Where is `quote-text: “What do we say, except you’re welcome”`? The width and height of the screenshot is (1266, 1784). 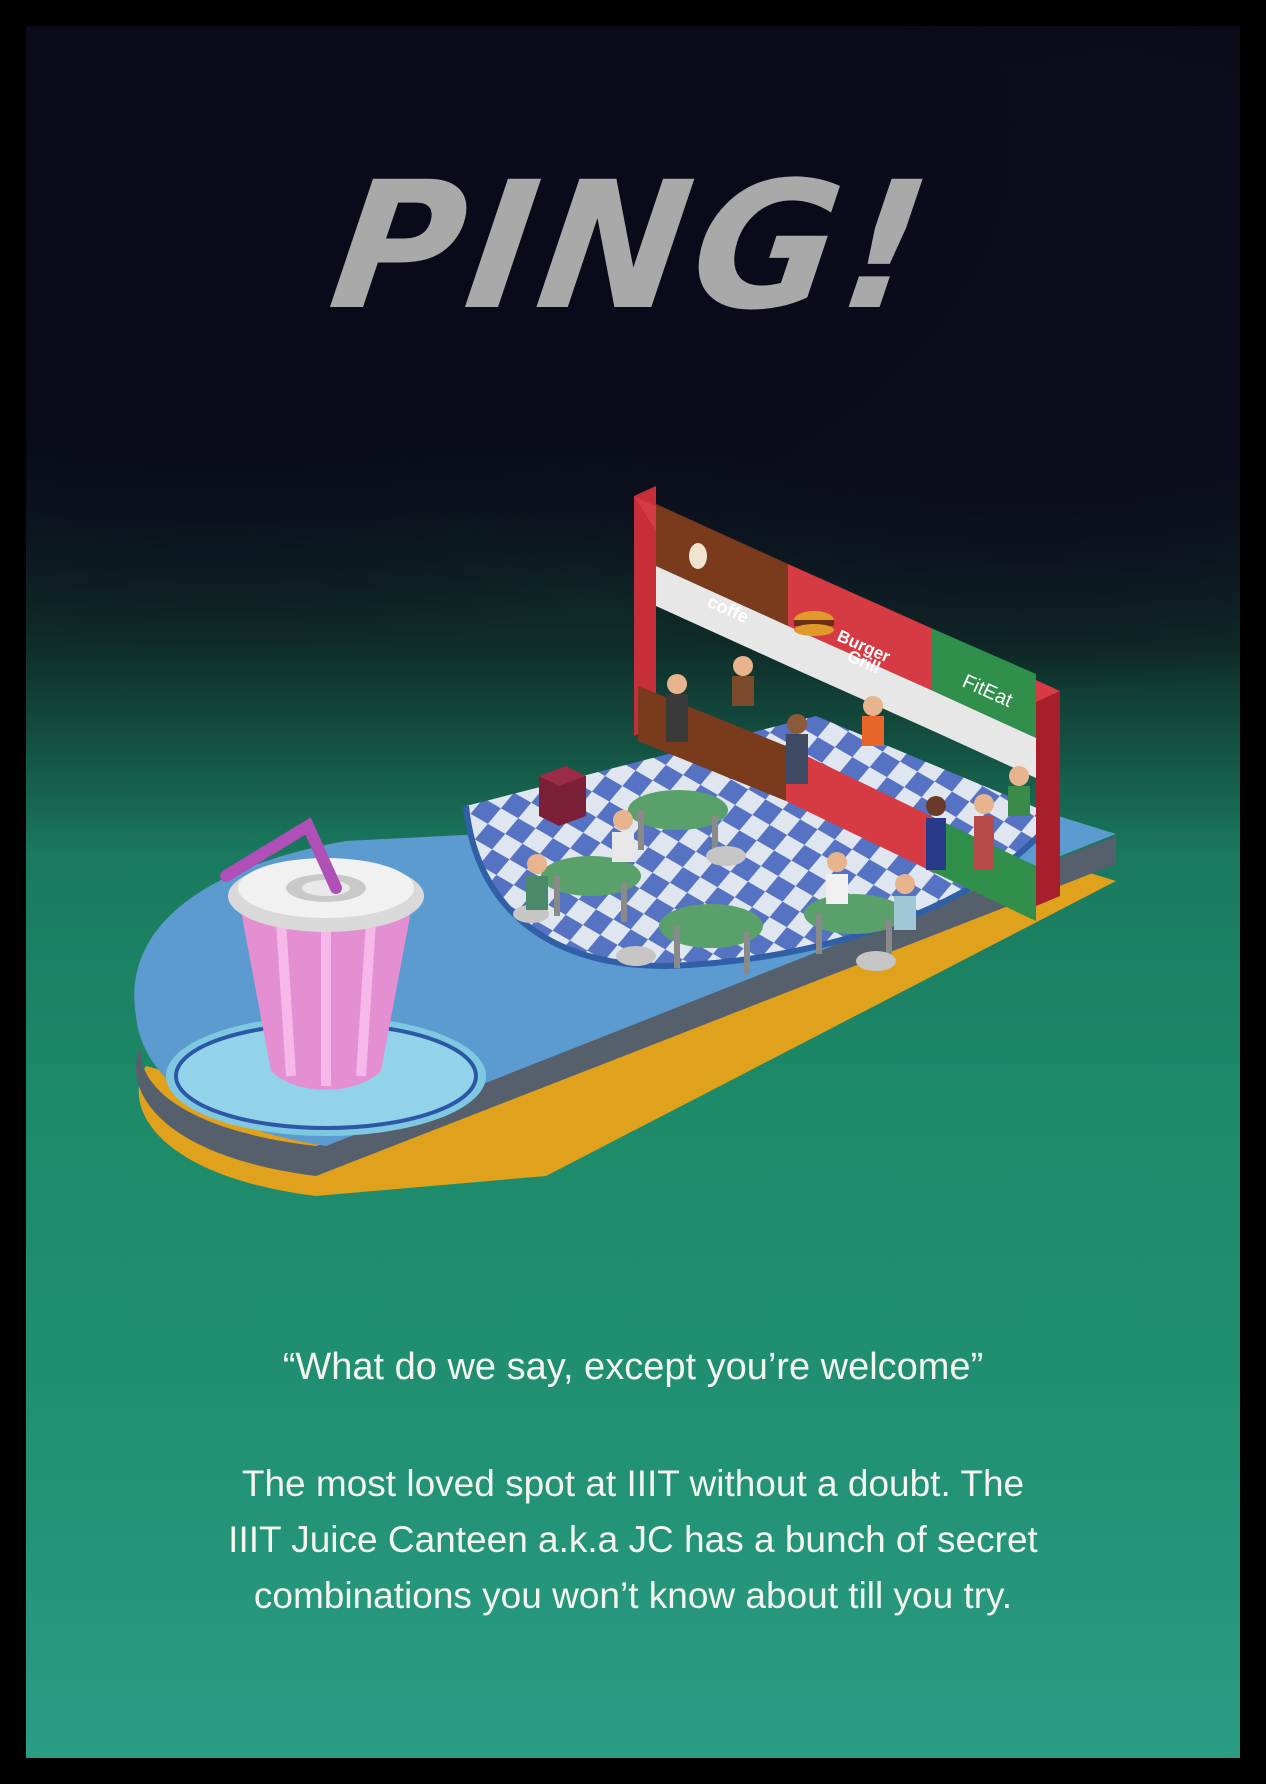
quote-text: “What do we say, except you’re welcome” is located at coordinates (633, 1367).